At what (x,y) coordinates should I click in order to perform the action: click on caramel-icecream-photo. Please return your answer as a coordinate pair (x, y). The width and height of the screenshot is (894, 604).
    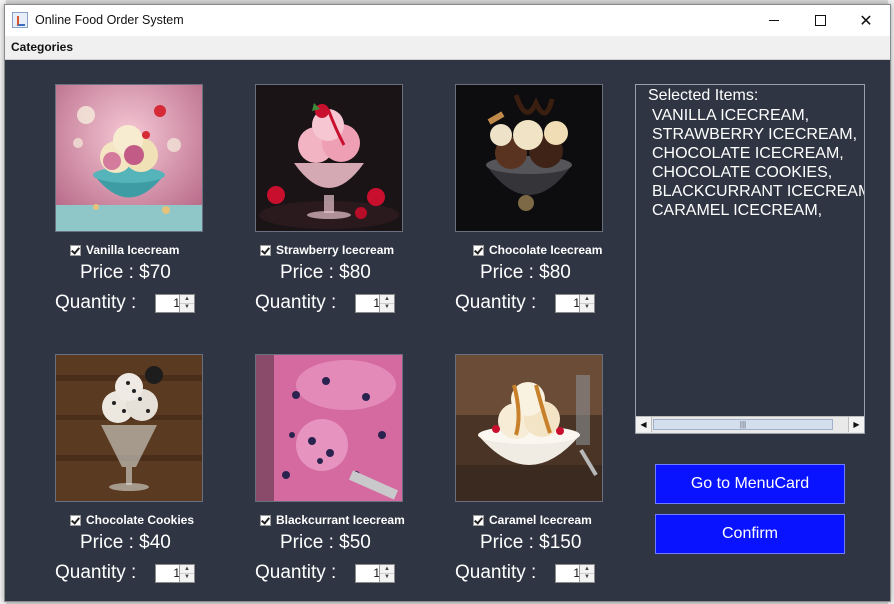
    Looking at the image, I should click on (529, 428).